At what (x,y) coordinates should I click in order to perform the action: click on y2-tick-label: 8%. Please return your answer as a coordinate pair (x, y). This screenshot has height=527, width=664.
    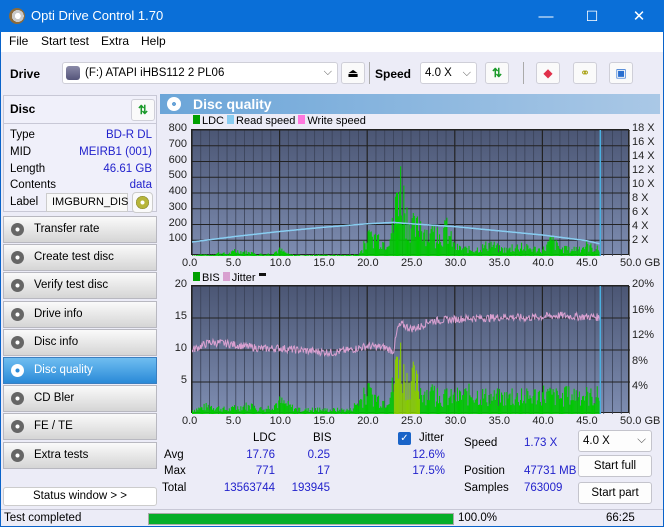
    Looking at the image, I should click on (640, 360).